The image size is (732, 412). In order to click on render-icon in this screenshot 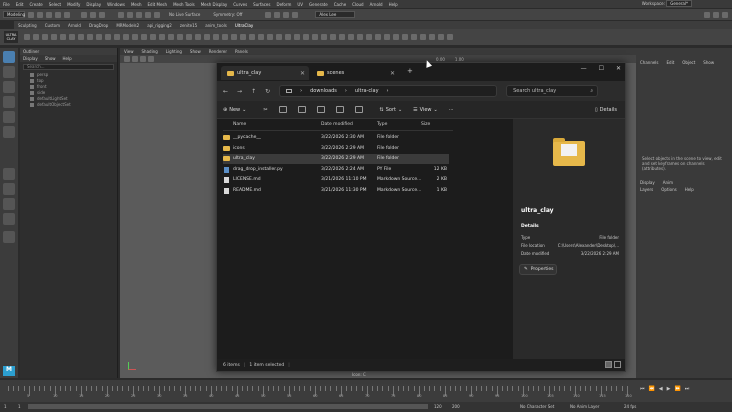, I will do `click(268, 14)`.